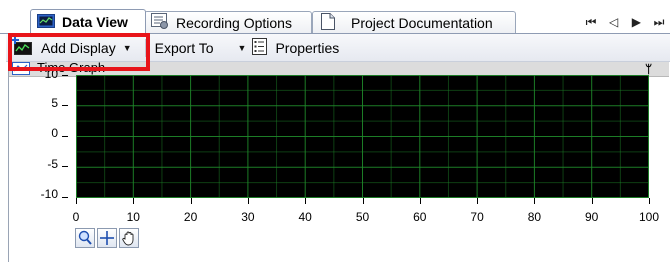 The height and width of the screenshot is (262, 670). Describe the element at coordinates (534, 217) in the screenshot. I see `x-tick-label: 80` at that location.